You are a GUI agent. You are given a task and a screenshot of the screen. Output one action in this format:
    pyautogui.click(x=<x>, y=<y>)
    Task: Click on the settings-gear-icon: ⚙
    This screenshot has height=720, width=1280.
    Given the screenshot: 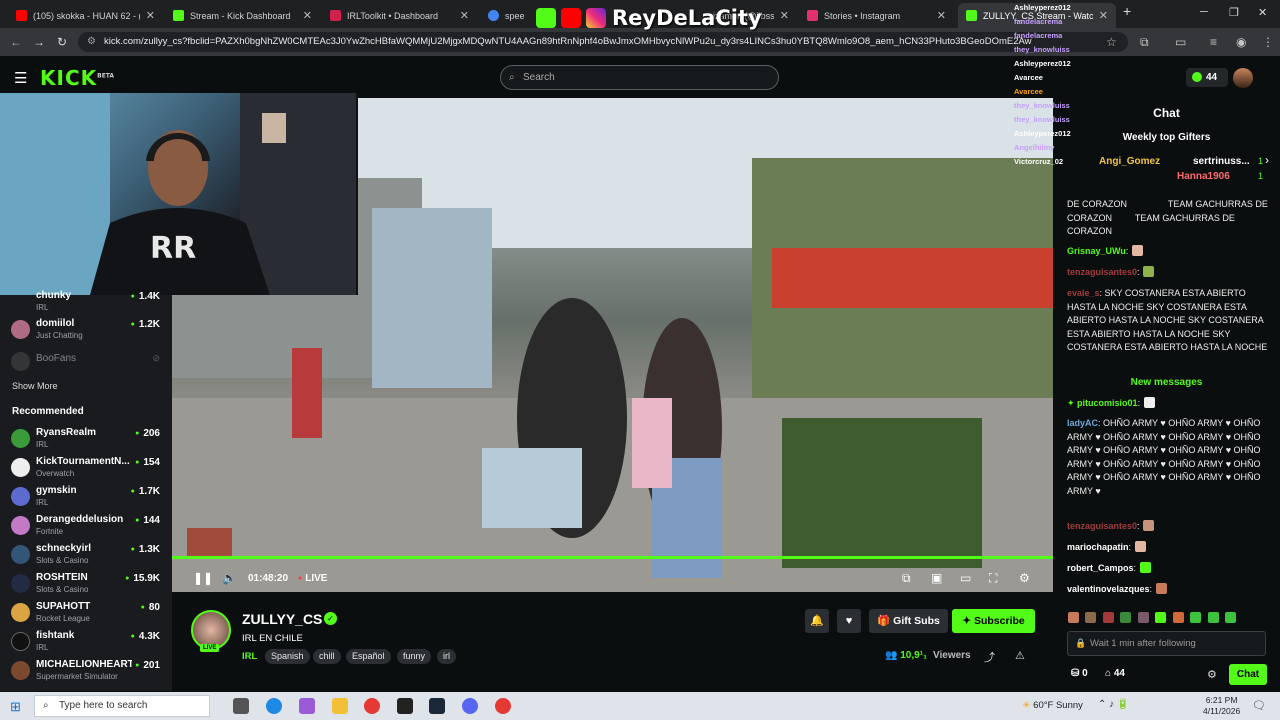 What is the action you would take?
    pyautogui.click(x=1024, y=578)
    